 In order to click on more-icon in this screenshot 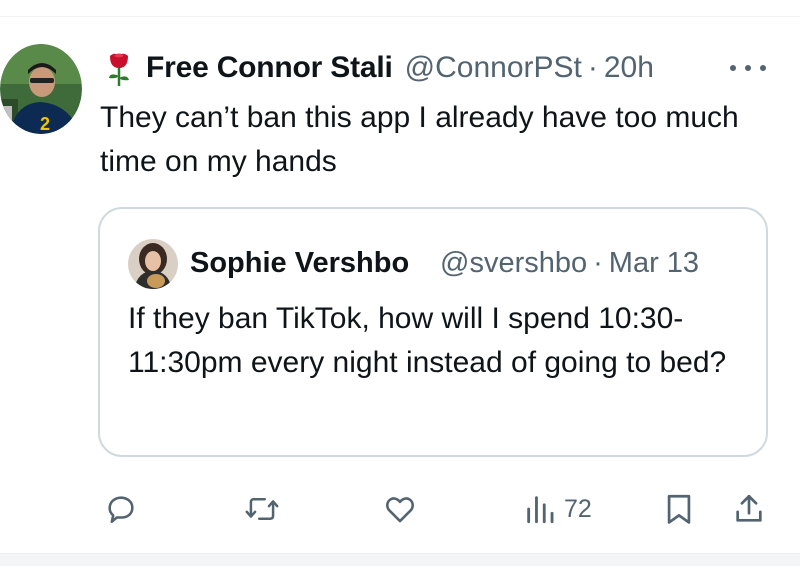, I will do `click(748, 68)`.